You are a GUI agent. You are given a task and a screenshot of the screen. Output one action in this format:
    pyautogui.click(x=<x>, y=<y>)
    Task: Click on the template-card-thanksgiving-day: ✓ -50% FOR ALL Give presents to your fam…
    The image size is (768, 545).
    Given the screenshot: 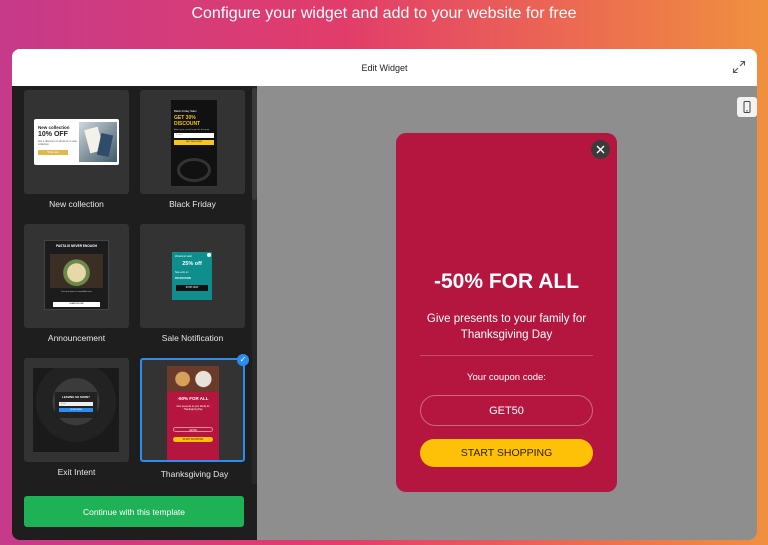 What is the action you would take?
    pyautogui.click(x=194, y=416)
    